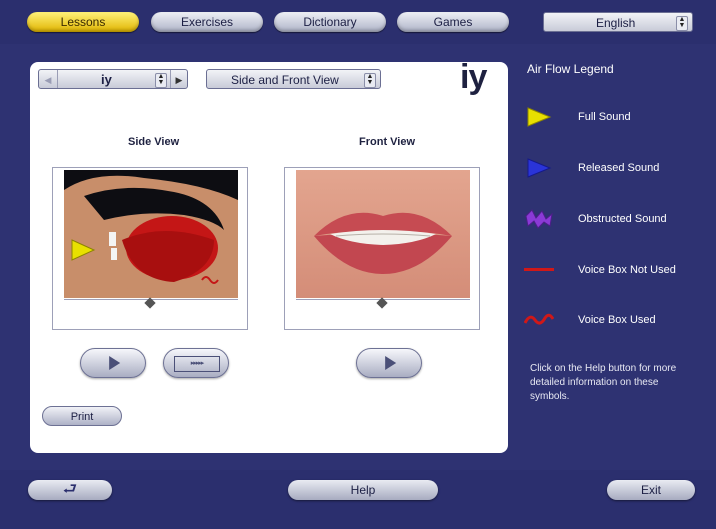 Image resolution: width=716 pixels, height=529 pixels. What do you see at coordinates (627, 270) in the screenshot?
I see `legend-label: Voice Box Not Used` at bounding box center [627, 270].